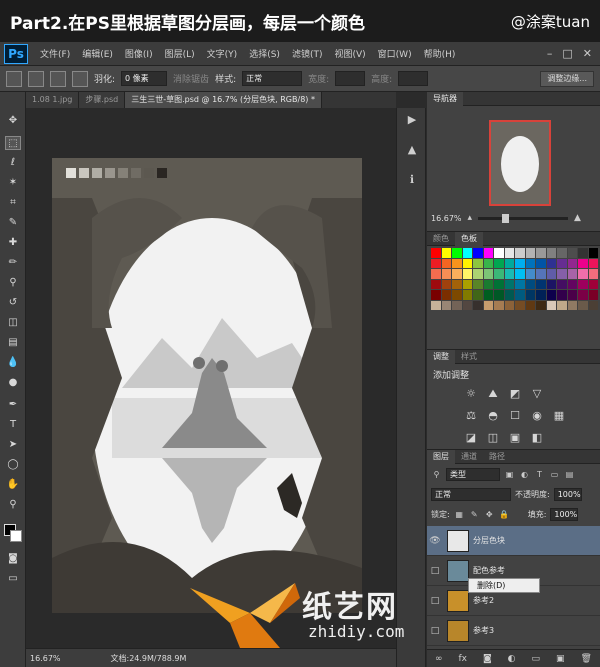 Image resolution: width=600 pixels, height=667 pixels. Describe the element at coordinates (474, 514) in the screenshot. I see `lock-pixels-icon: ✎` at that location.